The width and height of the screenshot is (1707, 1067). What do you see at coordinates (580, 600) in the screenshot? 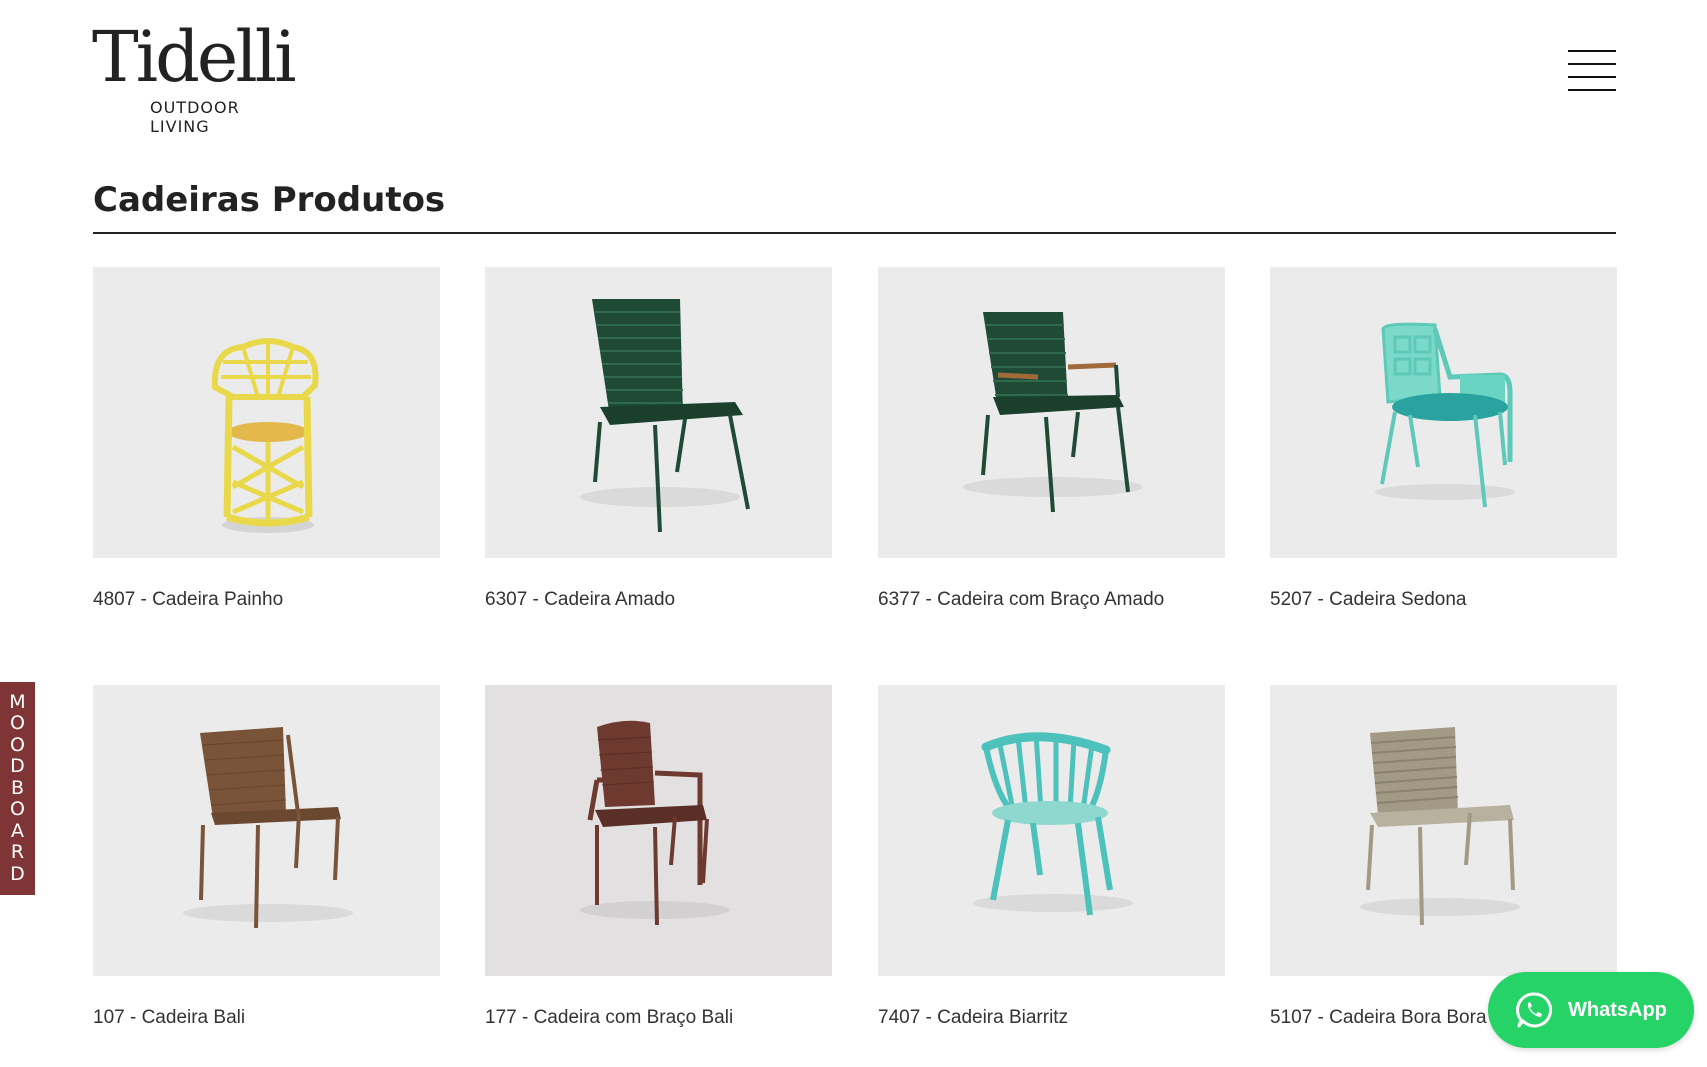
I see `product-label: 6307 - Cadeira Amado` at bounding box center [580, 600].